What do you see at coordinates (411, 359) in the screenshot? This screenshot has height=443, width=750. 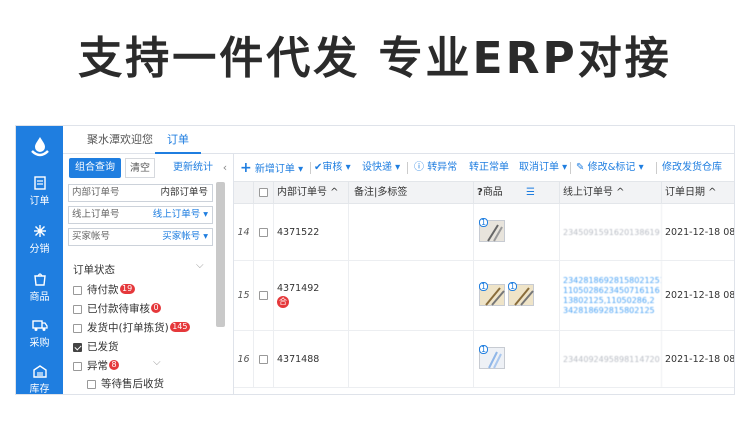 I see `remark-cell` at bounding box center [411, 359].